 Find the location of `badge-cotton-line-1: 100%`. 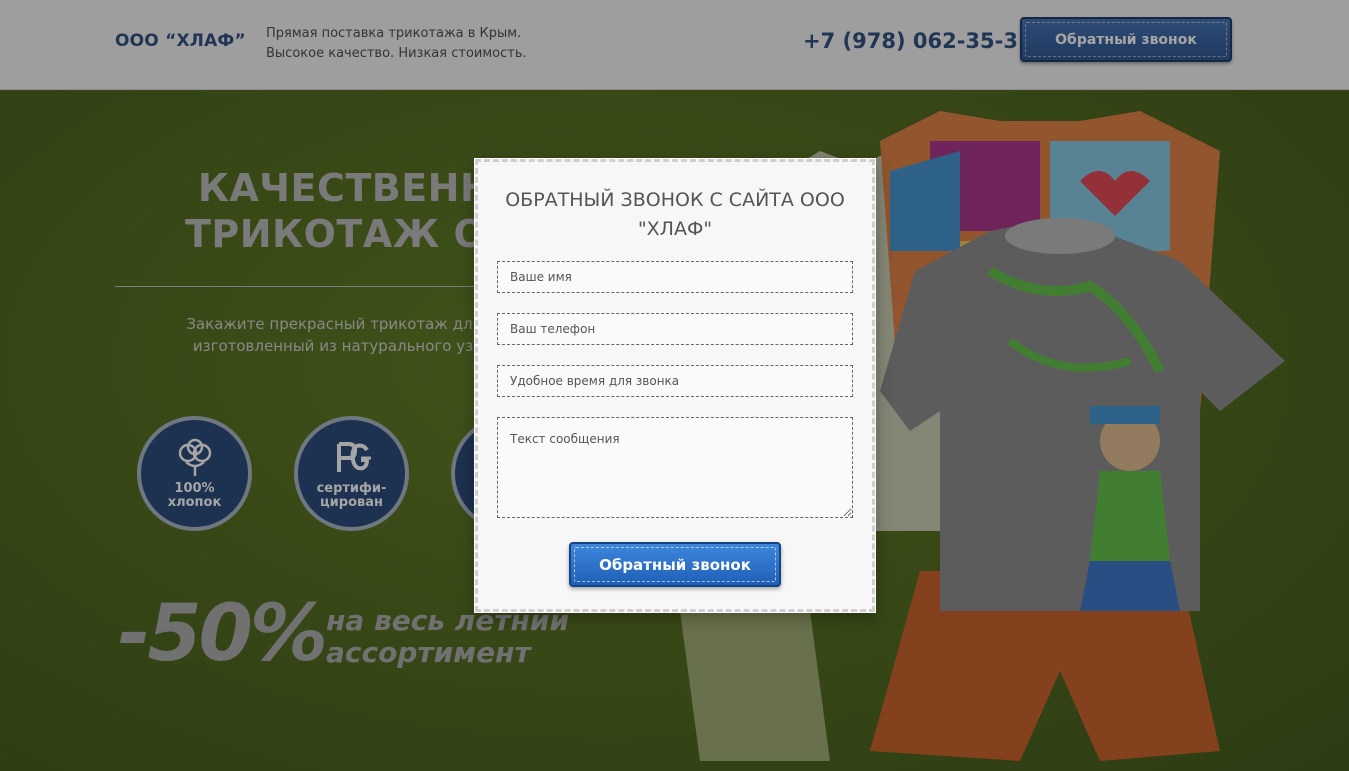

badge-cotton-line-1: 100% is located at coordinates (194, 488).